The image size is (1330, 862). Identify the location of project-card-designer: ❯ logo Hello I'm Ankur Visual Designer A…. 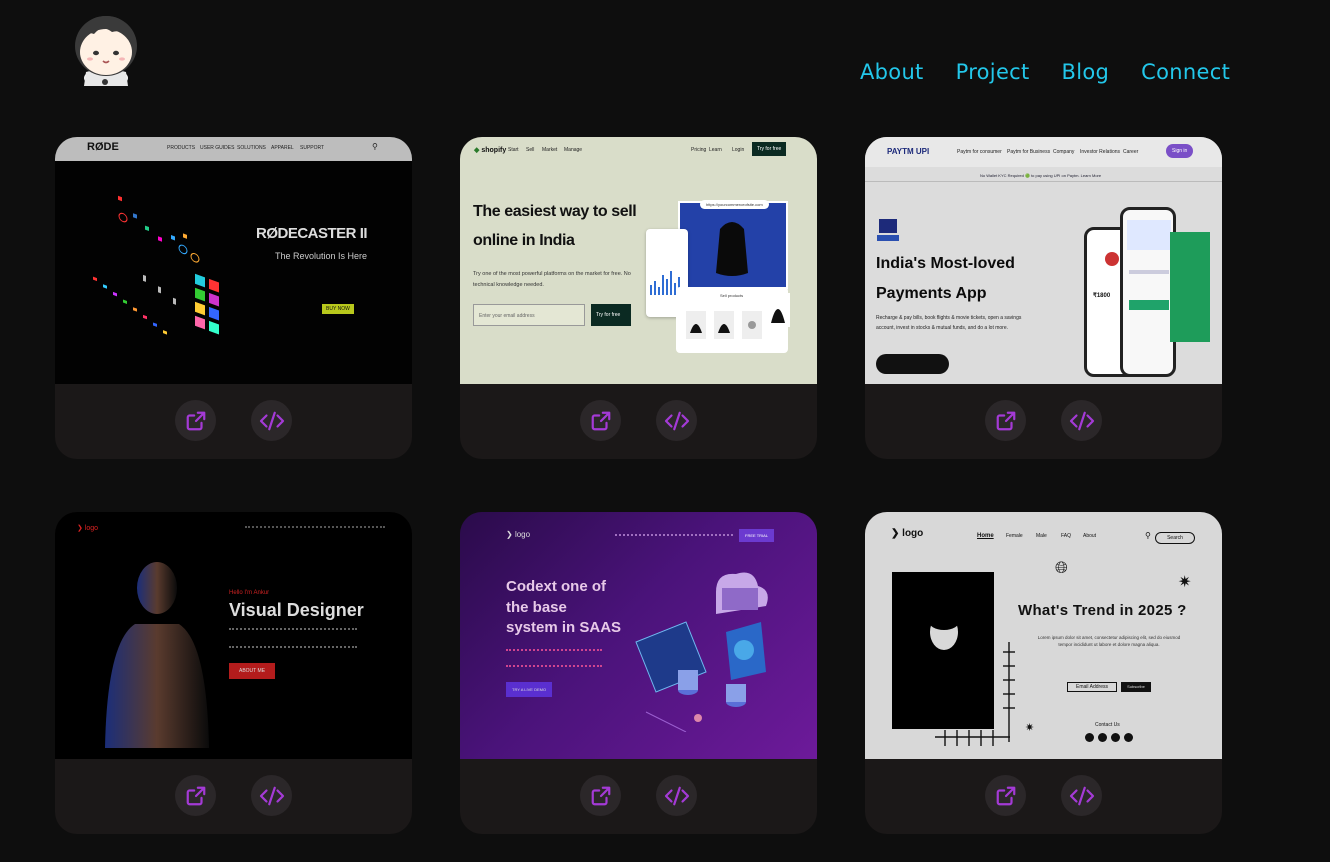
(233, 673).